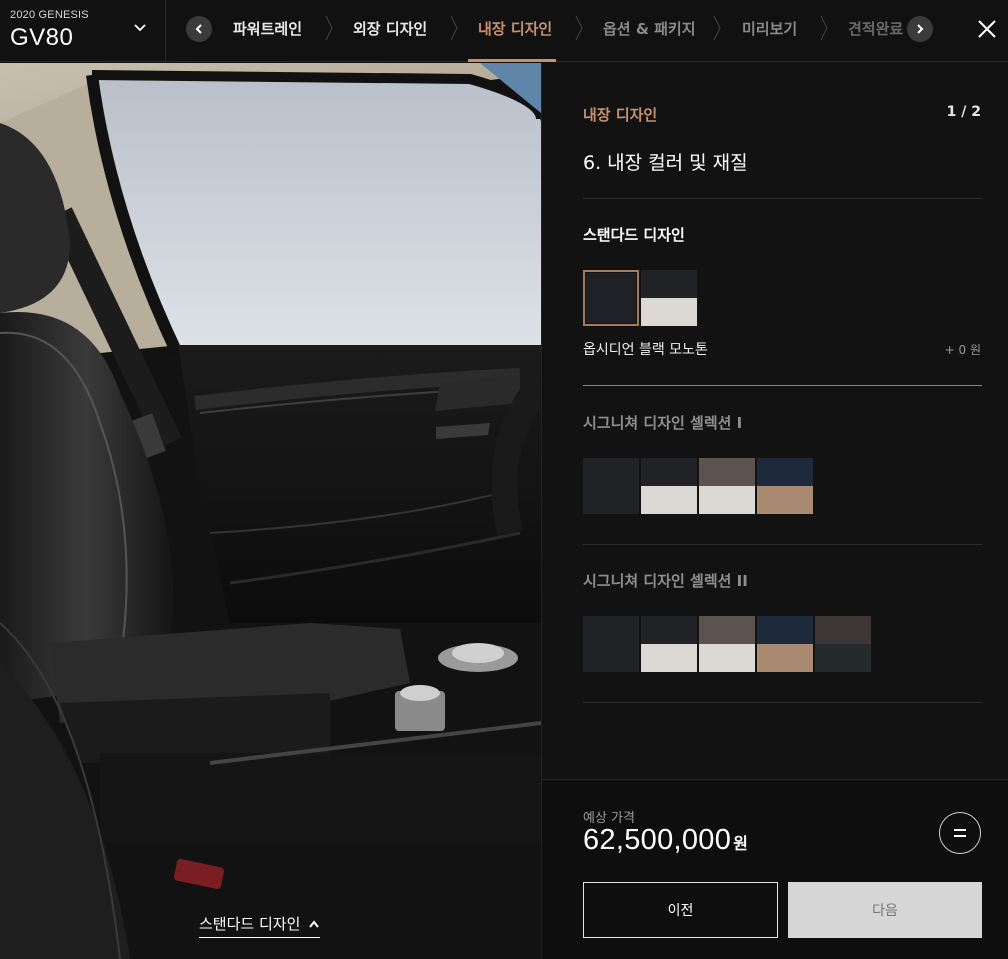 The width and height of the screenshot is (1008, 959). What do you see at coordinates (267, 28) in the screenshot?
I see `step-powertrain: 파워트레인` at bounding box center [267, 28].